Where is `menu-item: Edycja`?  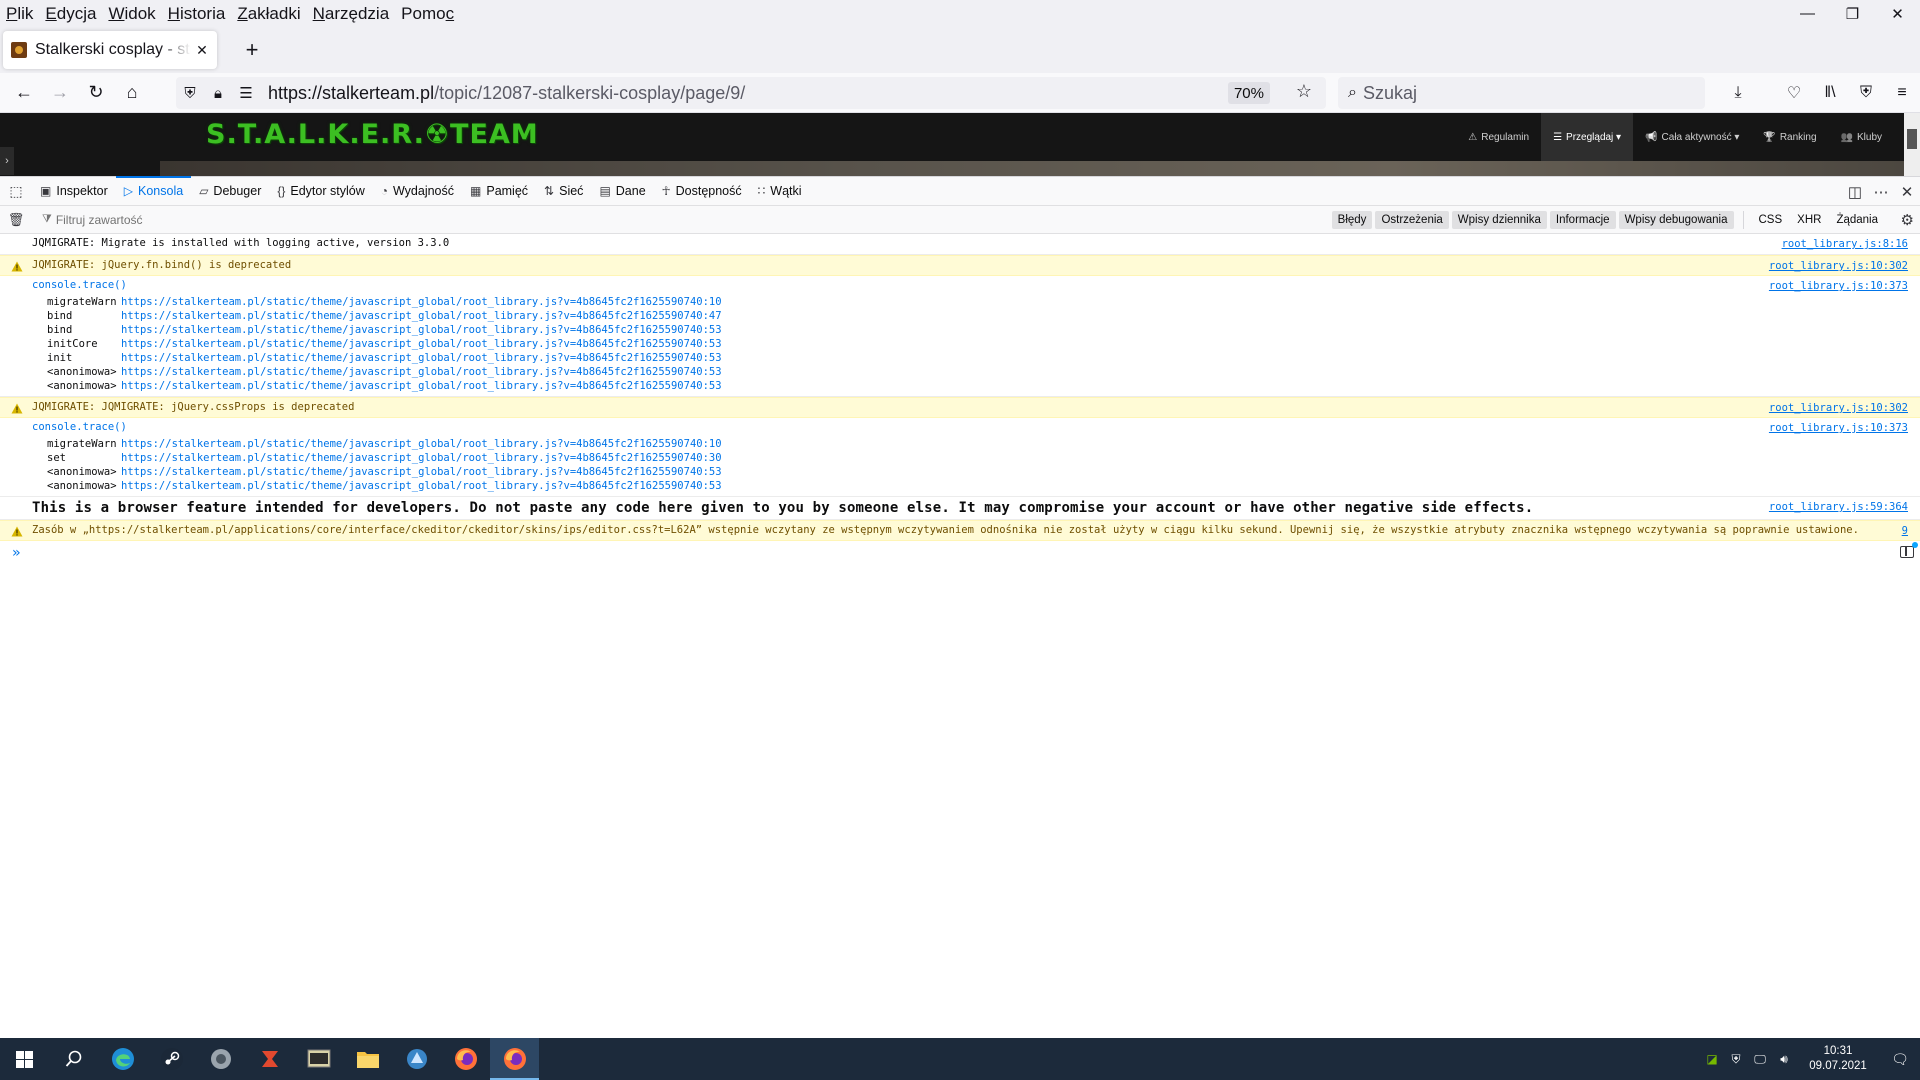 menu-item: Edycja is located at coordinates (70, 14).